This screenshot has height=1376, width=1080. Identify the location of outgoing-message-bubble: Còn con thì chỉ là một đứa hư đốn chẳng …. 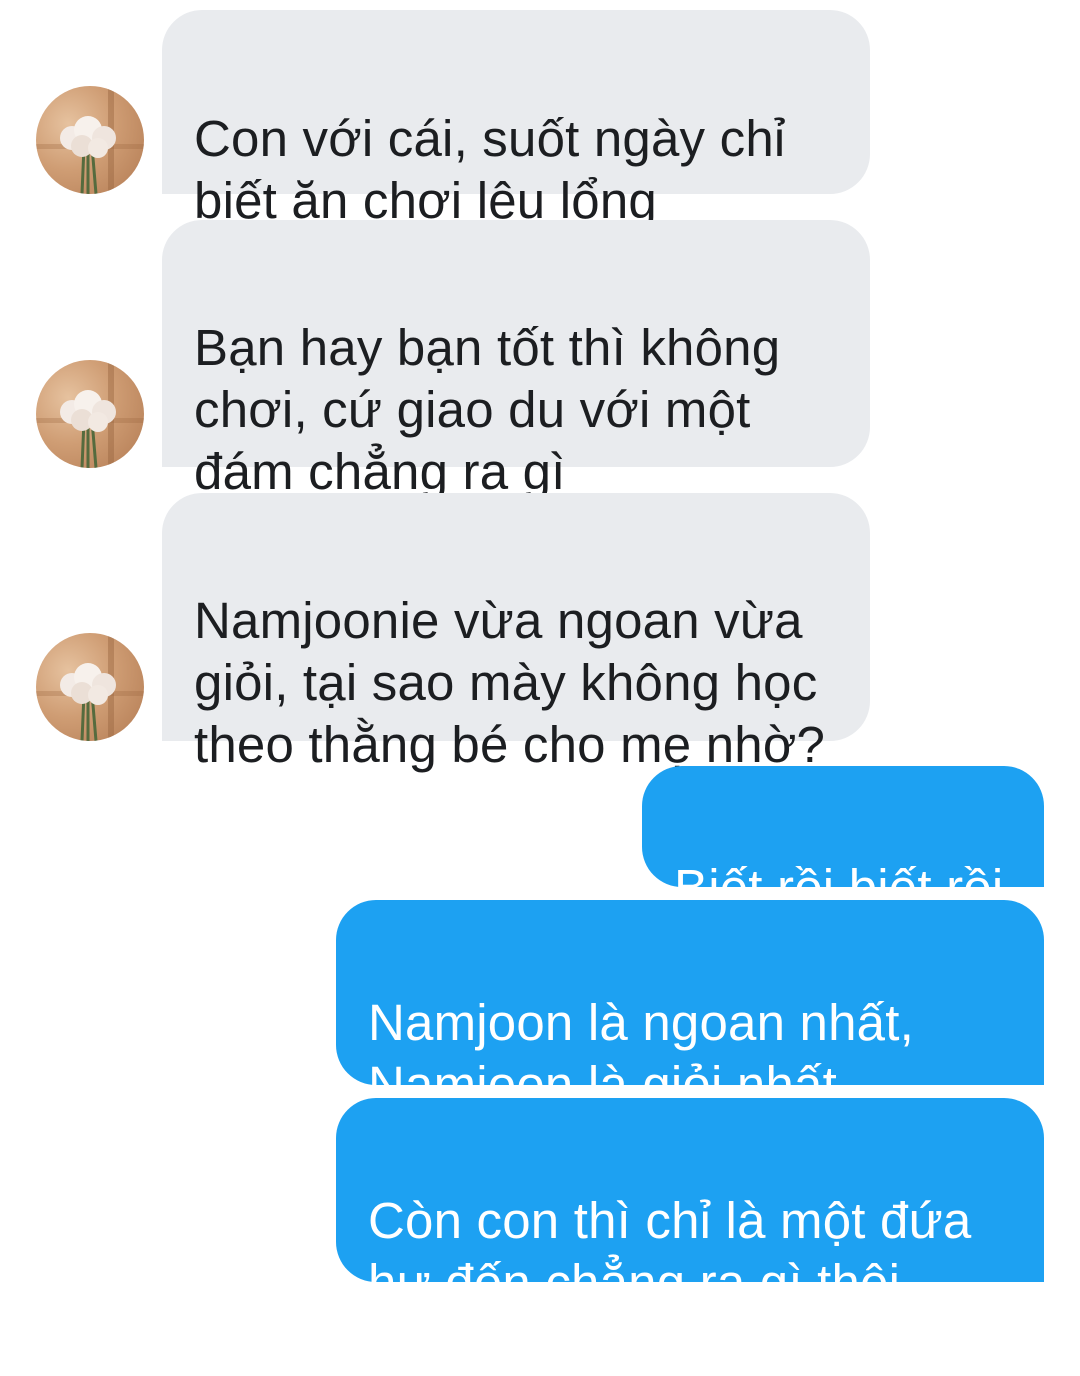
(690, 1204).